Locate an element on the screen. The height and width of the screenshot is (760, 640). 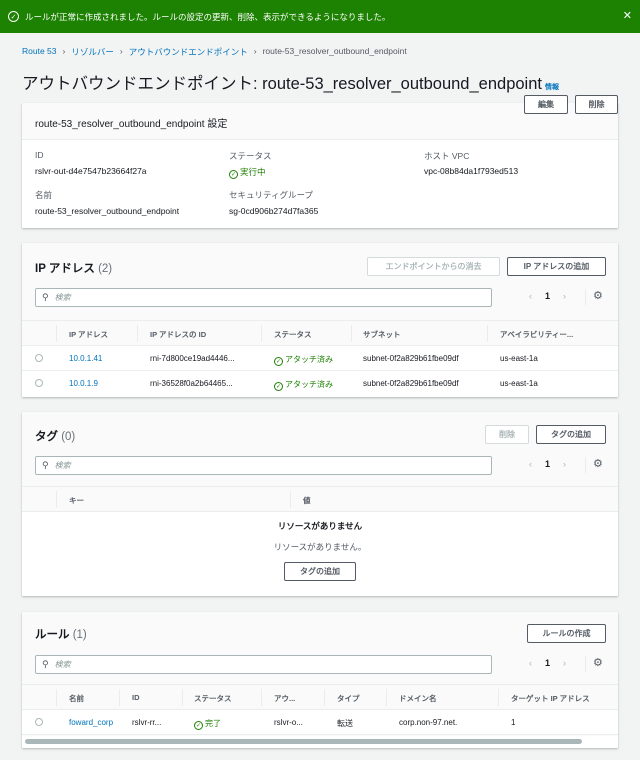
col-target-ip: ターゲット IP アドレス is located at coordinates (550, 698).